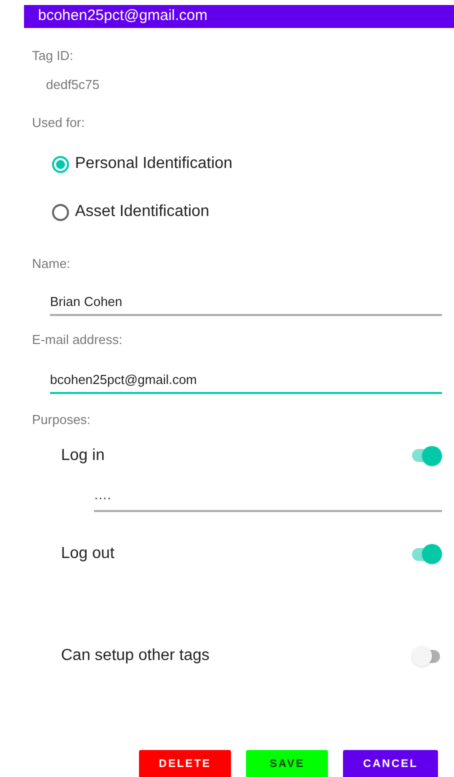  Describe the element at coordinates (62, 420) in the screenshot. I see `field-label: Purposes:` at that location.